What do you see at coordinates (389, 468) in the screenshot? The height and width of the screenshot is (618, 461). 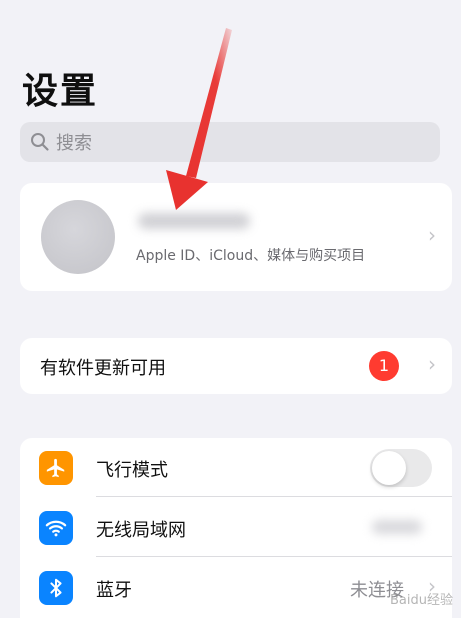 I see `toggle-knob` at bounding box center [389, 468].